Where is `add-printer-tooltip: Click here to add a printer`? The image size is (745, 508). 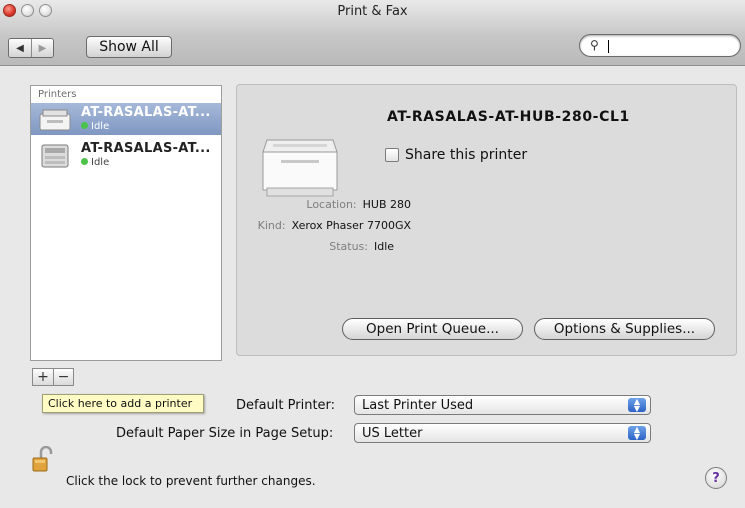 add-printer-tooltip: Click here to add a printer is located at coordinates (123, 403).